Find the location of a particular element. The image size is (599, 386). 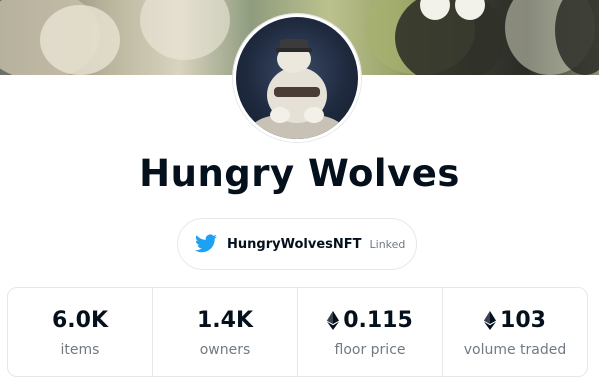

stat-value: 6.0K is located at coordinates (80, 320).